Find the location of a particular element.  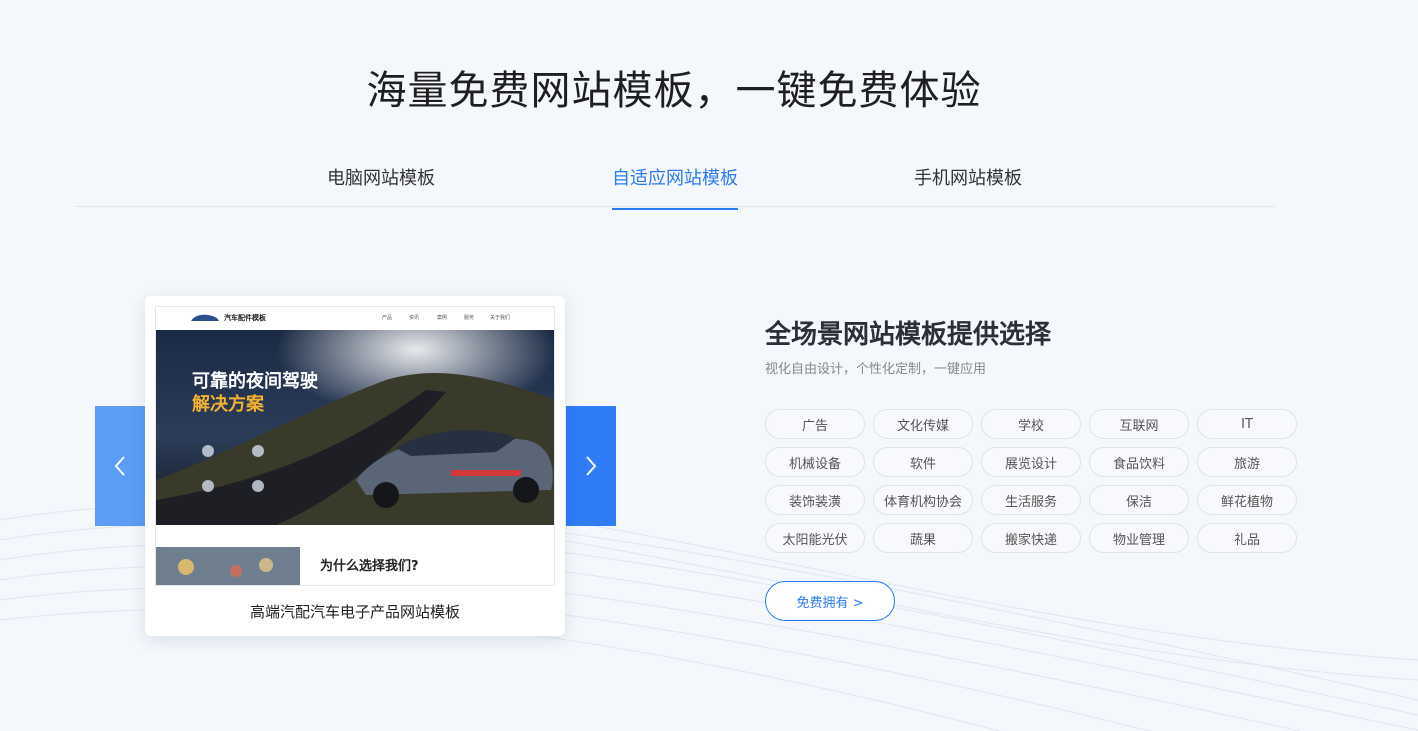

category-tag: 广告 is located at coordinates (815, 424).